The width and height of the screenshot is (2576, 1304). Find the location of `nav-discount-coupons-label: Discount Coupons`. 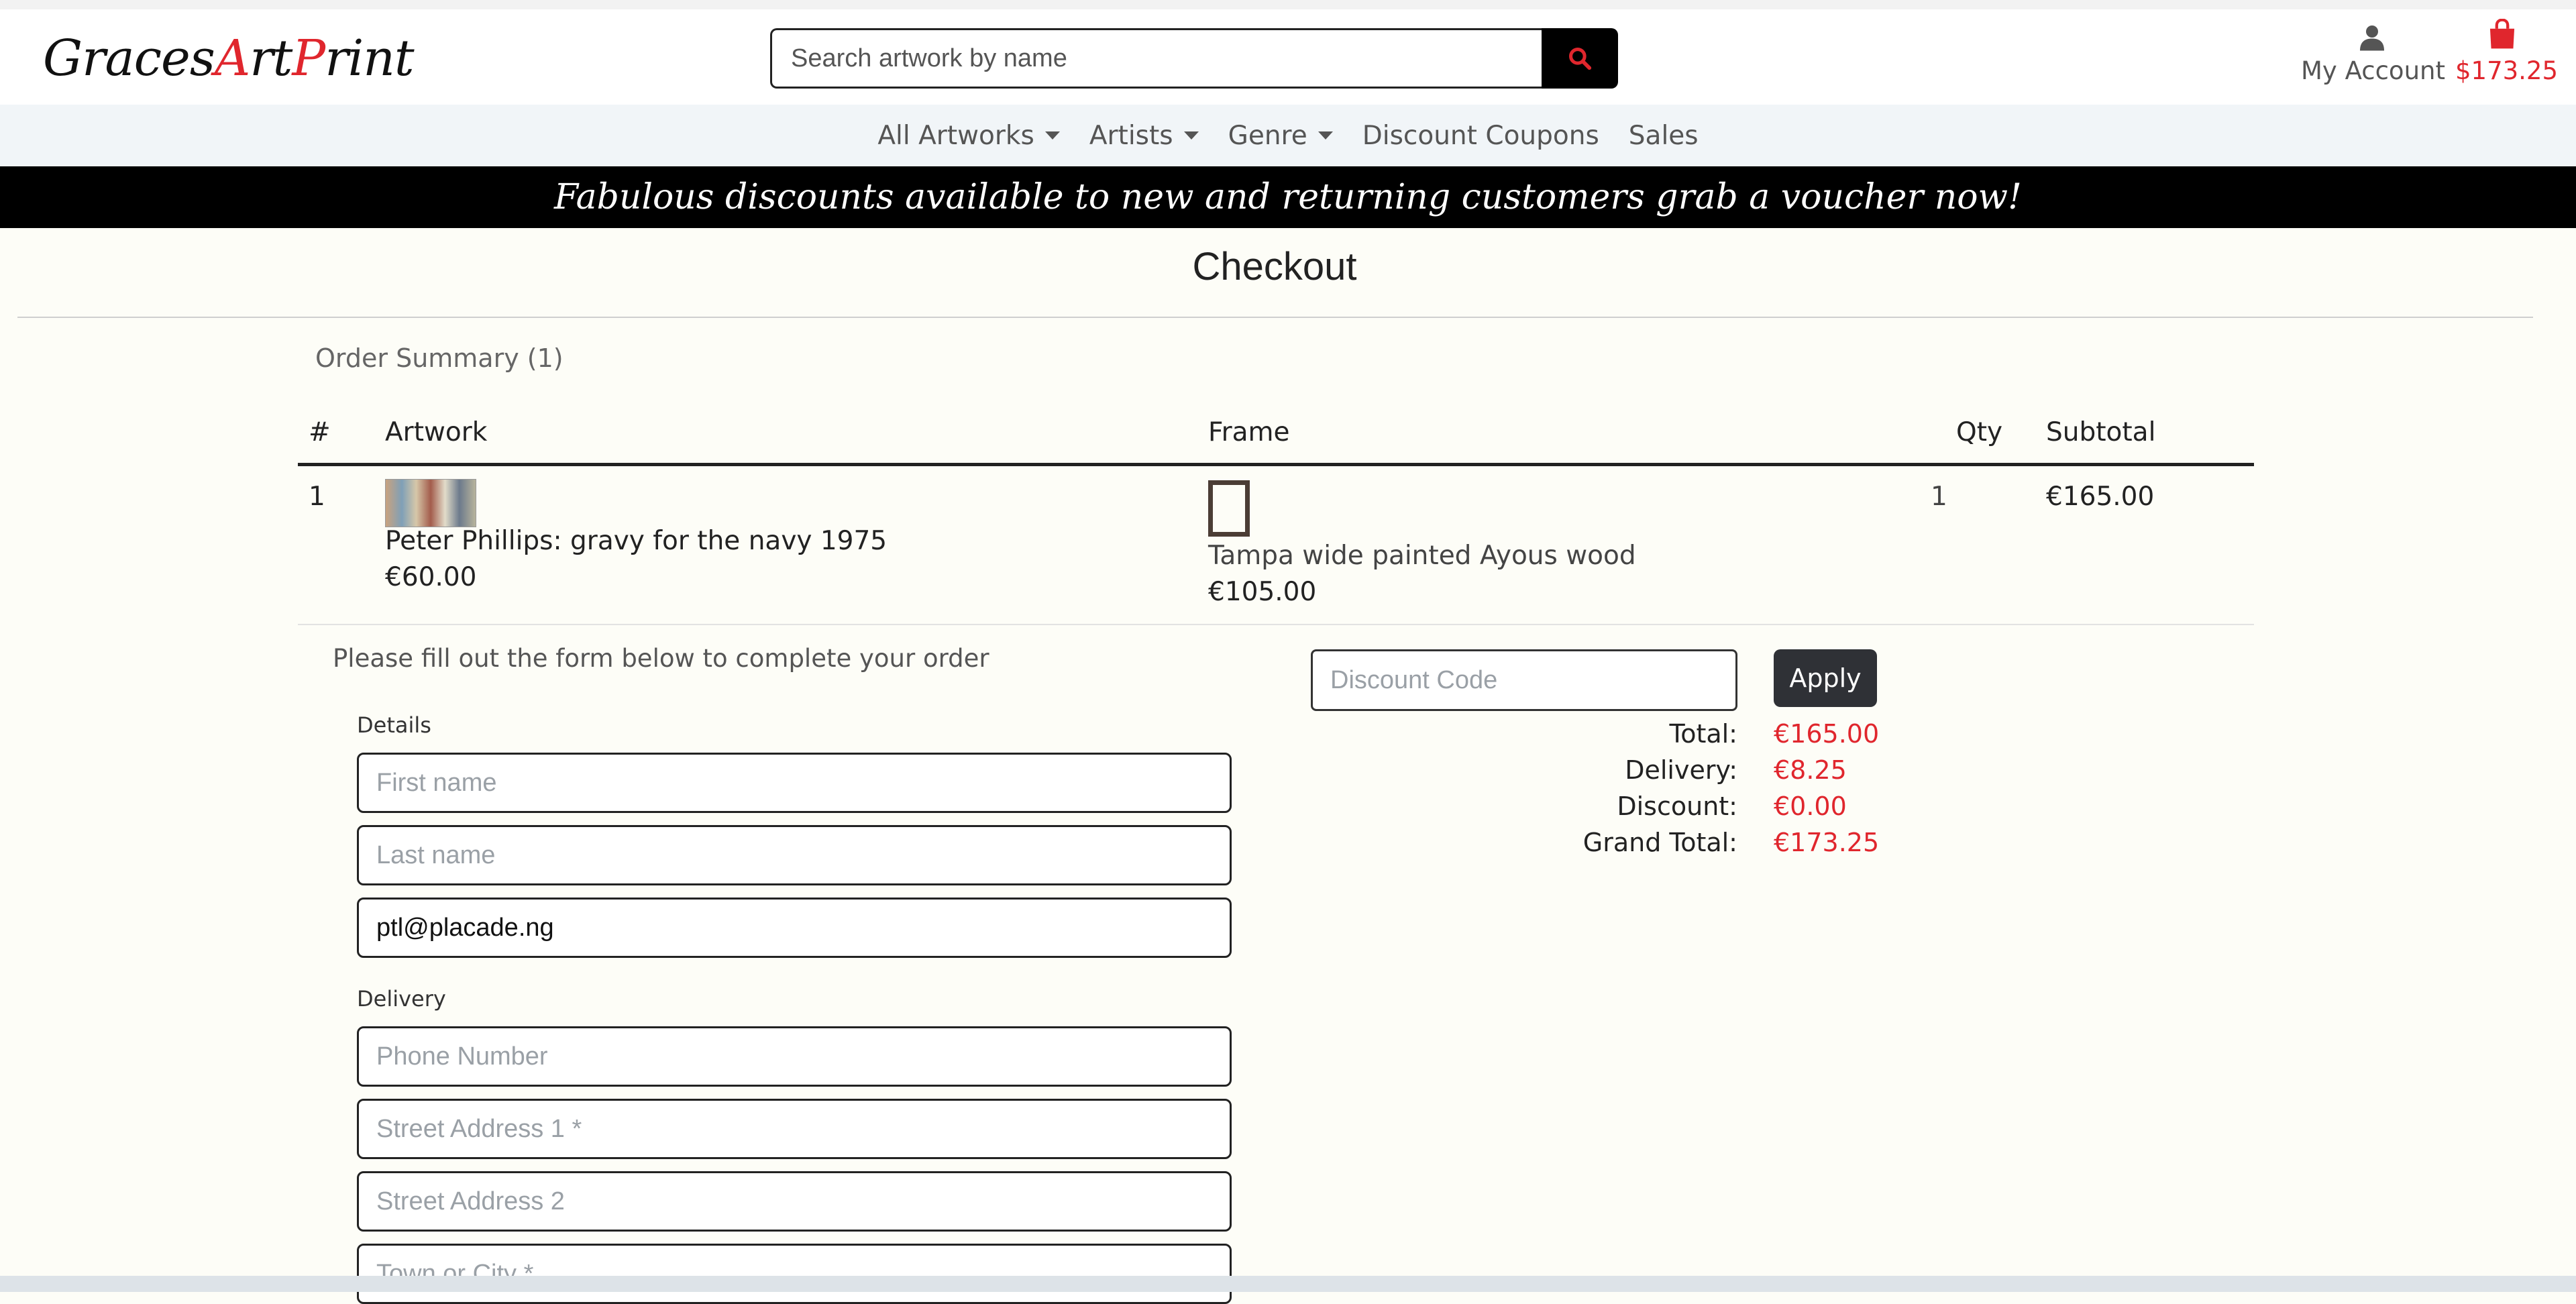

nav-discount-coupons-label: Discount Coupons is located at coordinates (1480, 135).